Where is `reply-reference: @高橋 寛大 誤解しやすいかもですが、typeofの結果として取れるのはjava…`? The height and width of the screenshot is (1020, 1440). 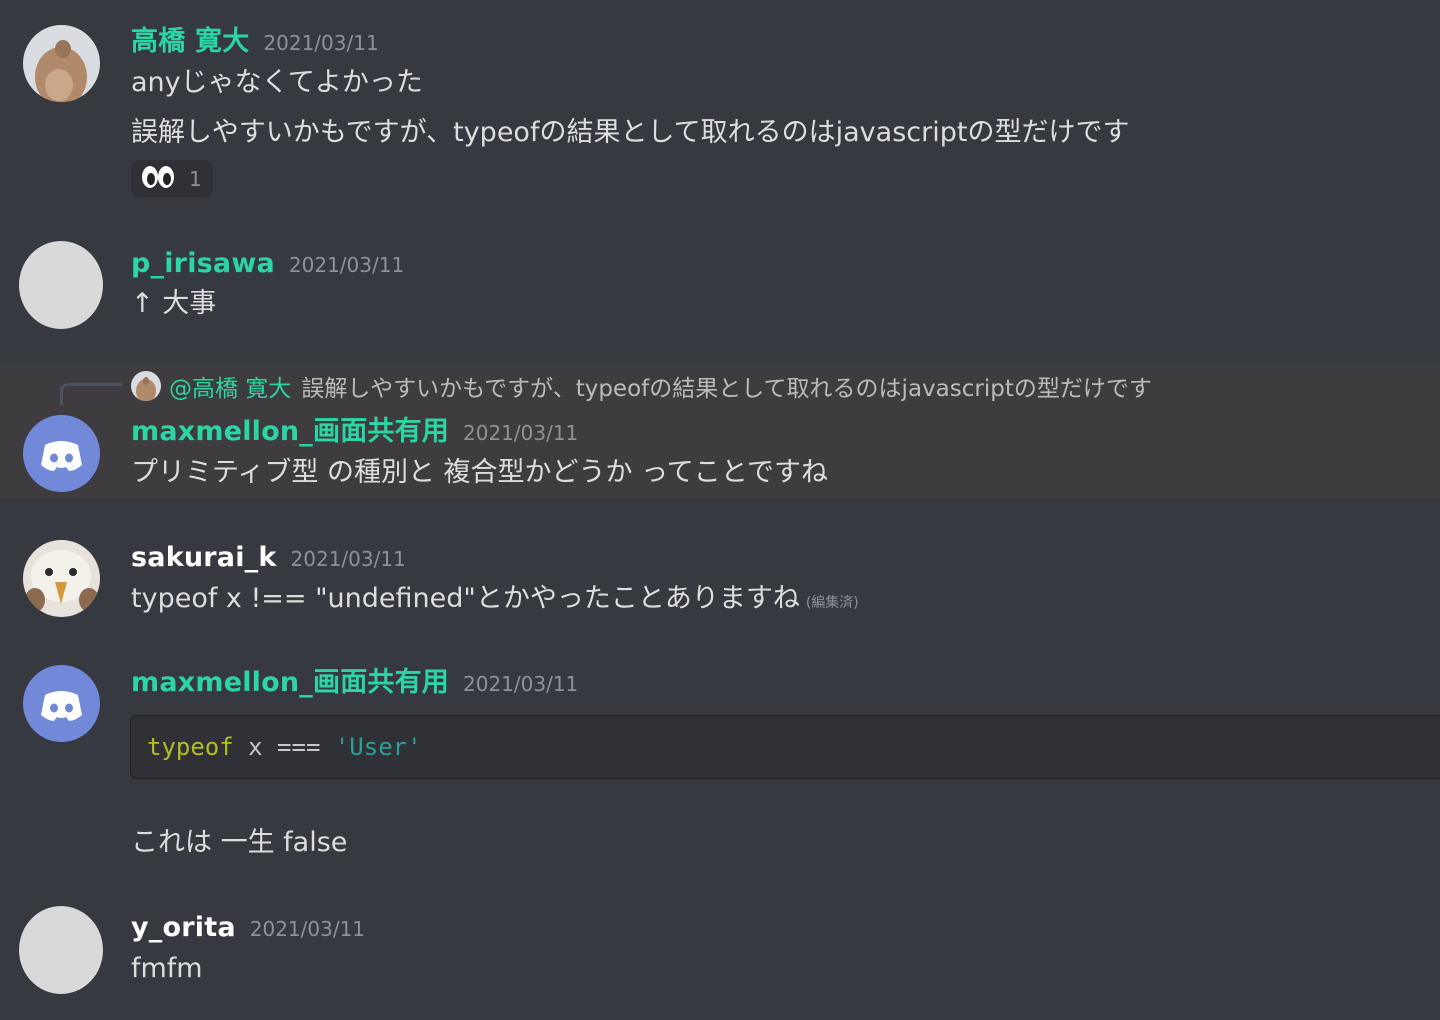 reply-reference: @高橋 寛大 誤解しやすいかもですが、typeofの結果として取れるのはjava… is located at coordinates (641, 386).